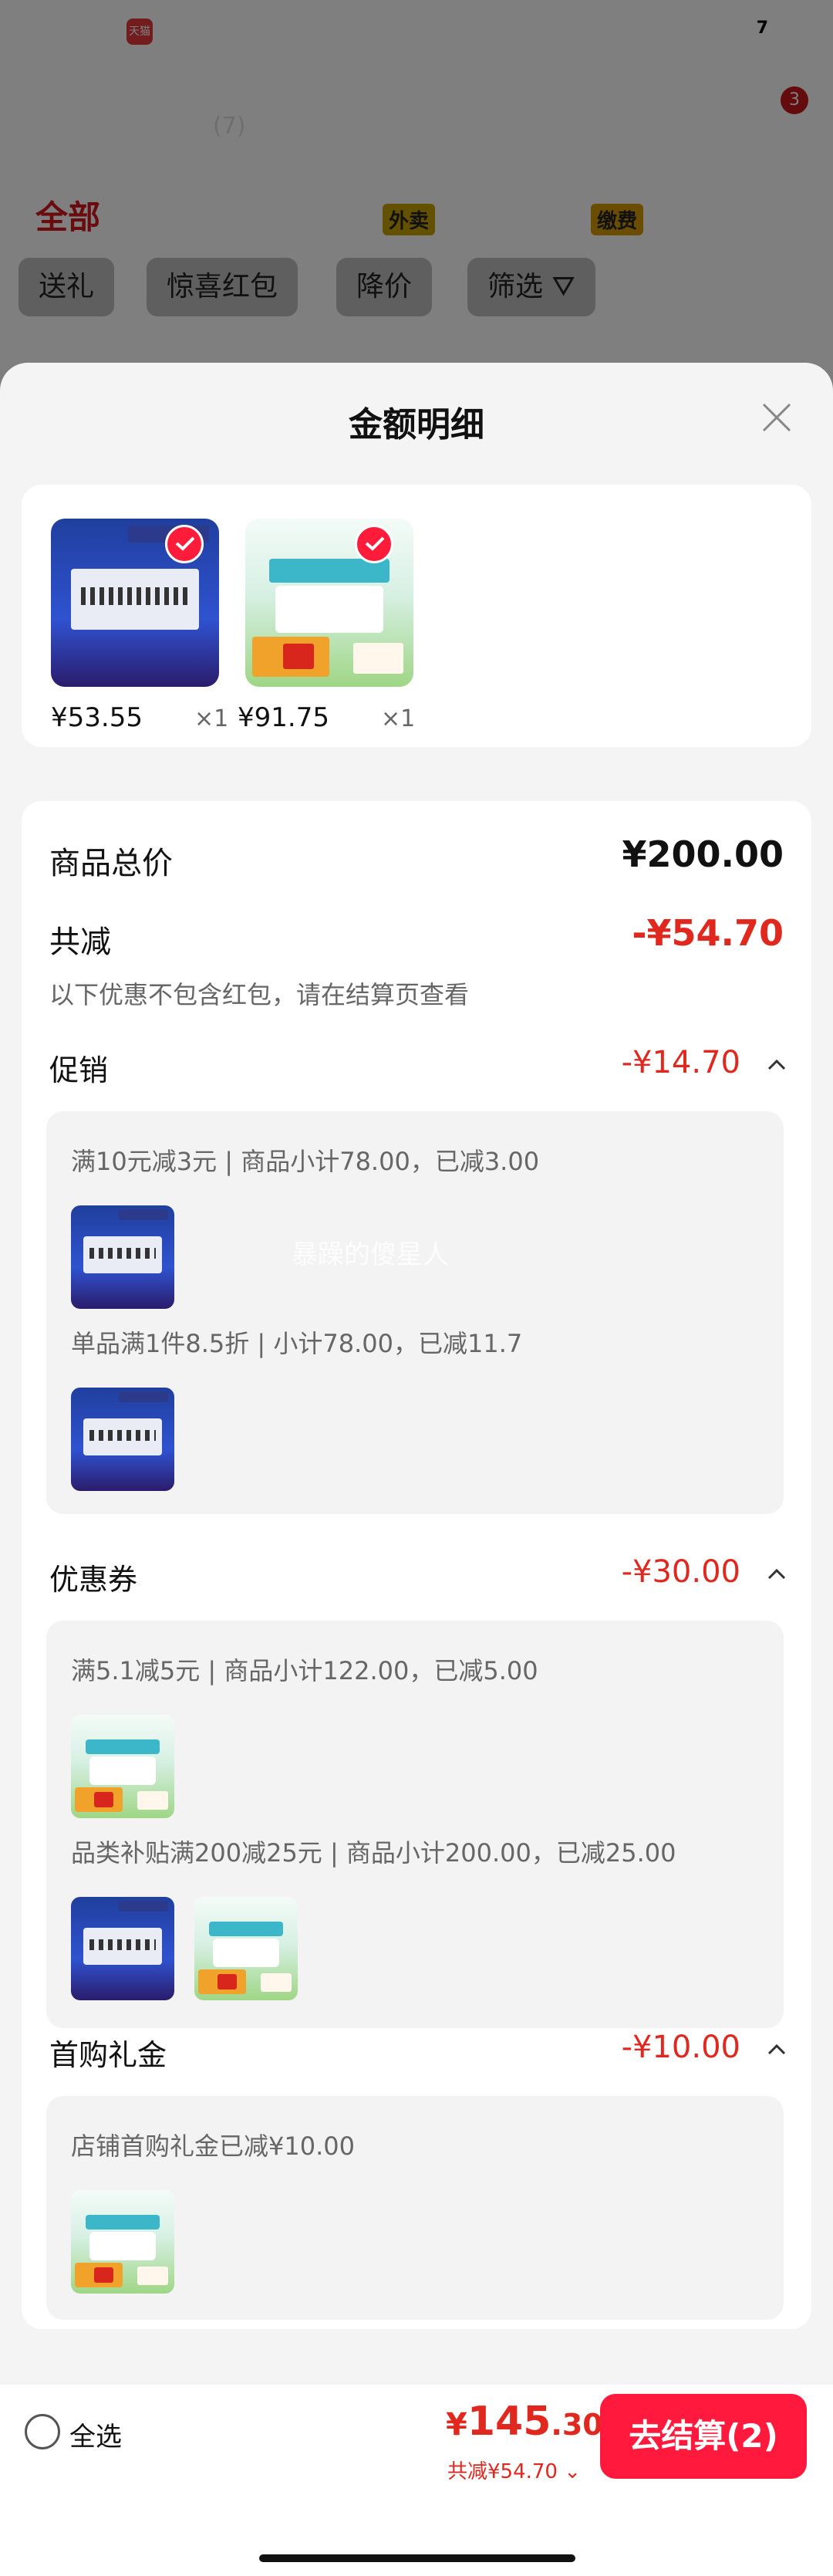 This screenshot has width=833, height=2576. What do you see at coordinates (417, 2558) in the screenshot?
I see `home-indicator` at bounding box center [417, 2558].